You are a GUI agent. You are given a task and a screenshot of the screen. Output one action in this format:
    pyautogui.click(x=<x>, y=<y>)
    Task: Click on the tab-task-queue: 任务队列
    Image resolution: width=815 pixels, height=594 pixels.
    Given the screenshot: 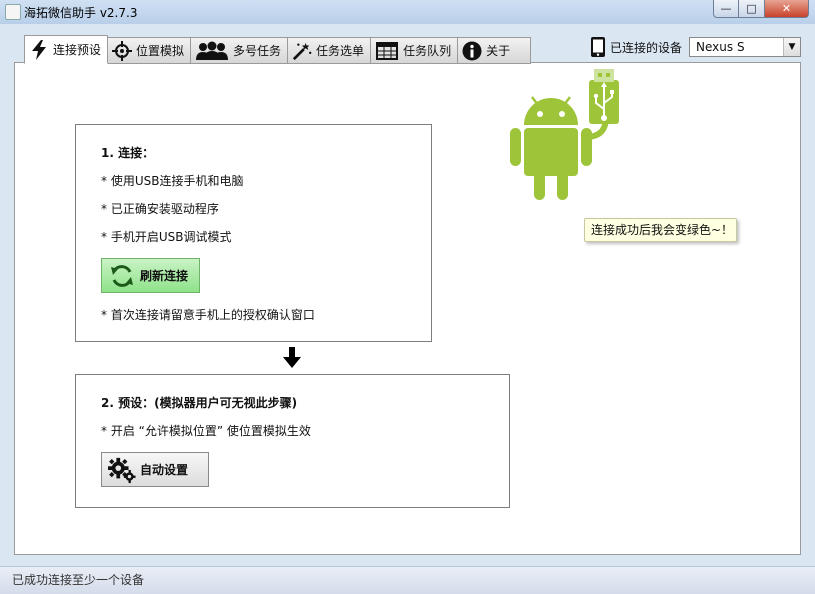 What is the action you would take?
    pyautogui.click(x=415, y=50)
    